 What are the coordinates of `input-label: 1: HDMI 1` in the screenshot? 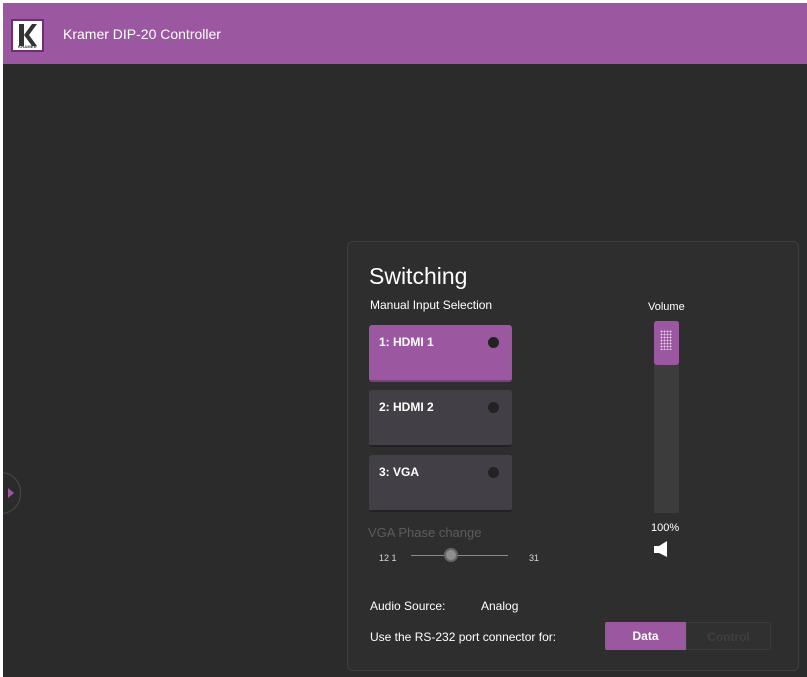 It's located at (406, 342).